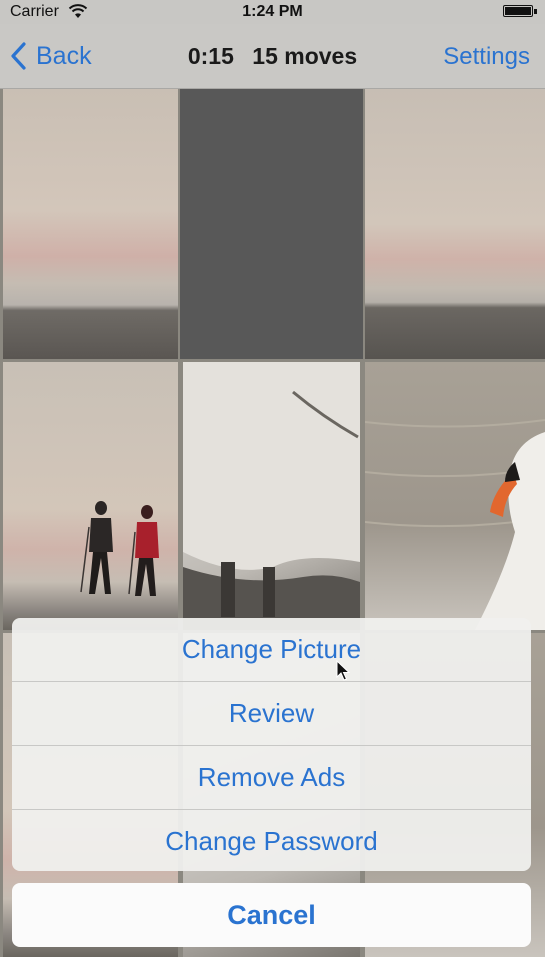 This screenshot has width=545, height=957. What do you see at coordinates (271, 915) in the screenshot?
I see `cancel-button: Cancel` at bounding box center [271, 915].